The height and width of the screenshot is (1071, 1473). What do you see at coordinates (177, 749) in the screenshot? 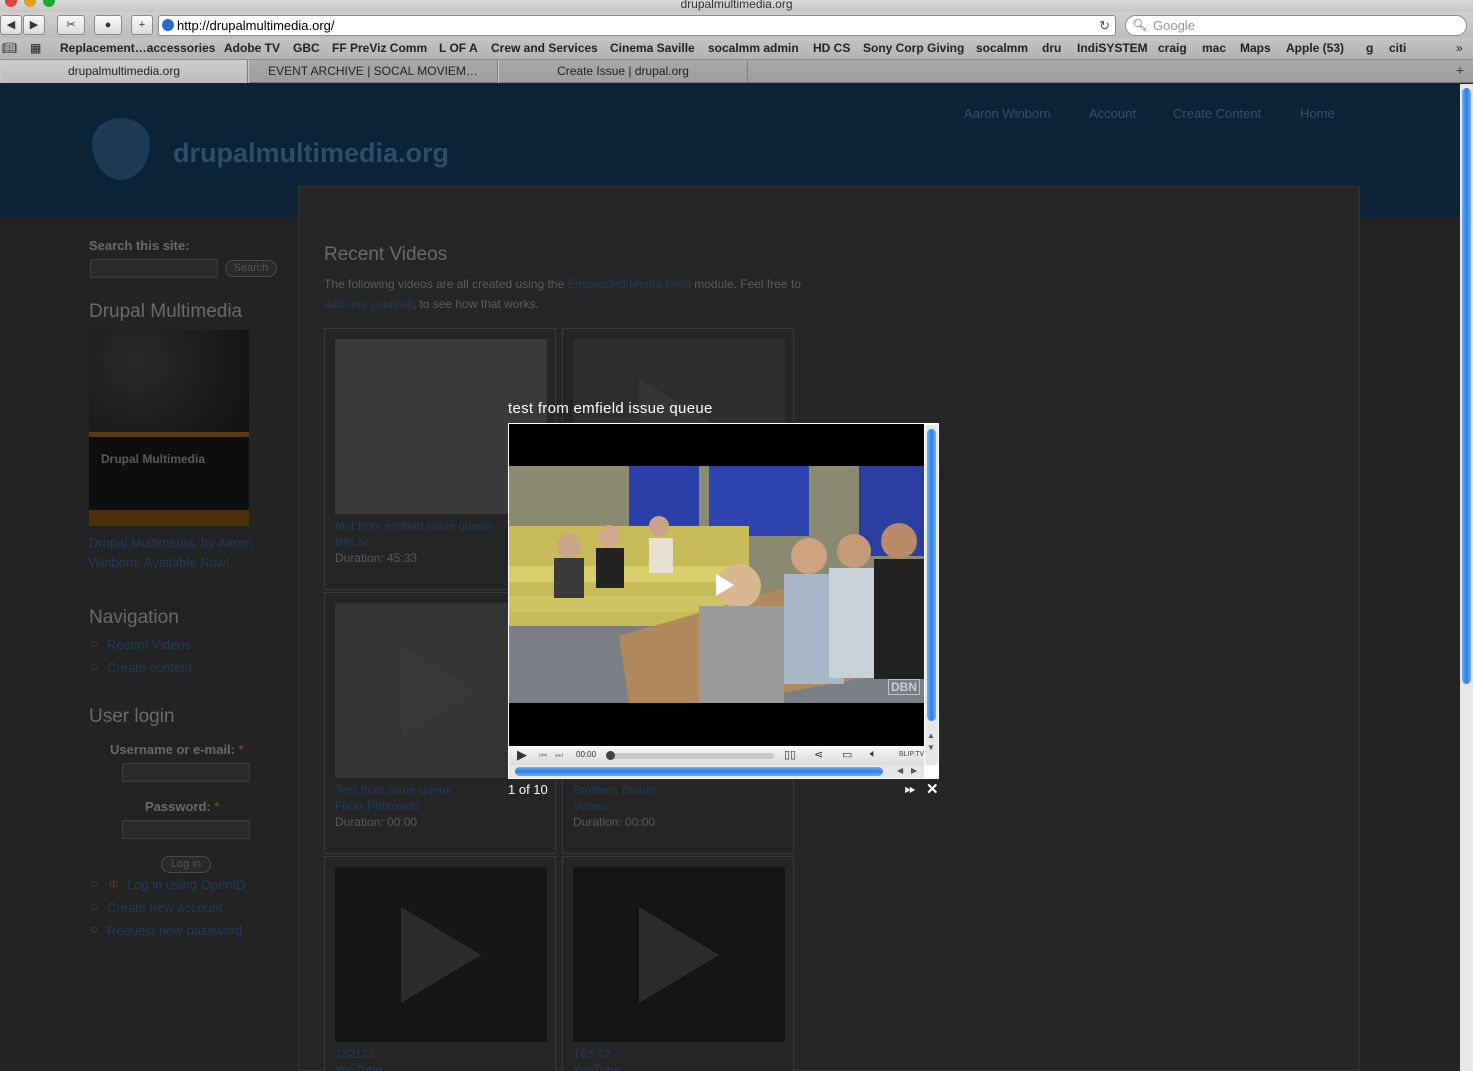
I see `username-label: Username or e-mail: *` at bounding box center [177, 749].